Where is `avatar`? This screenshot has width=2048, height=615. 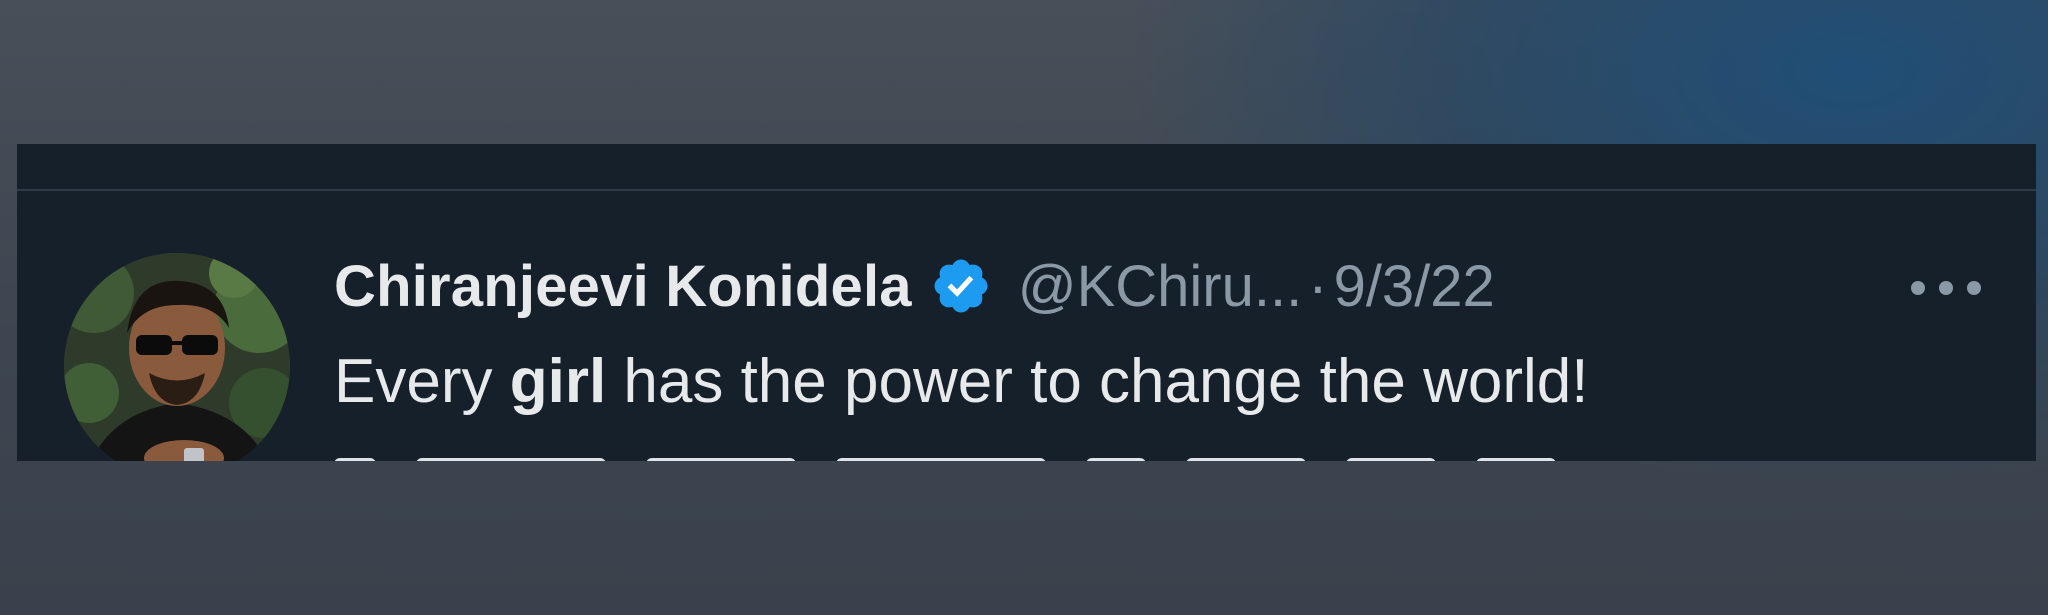
avatar is located at coordinates (177, 357).